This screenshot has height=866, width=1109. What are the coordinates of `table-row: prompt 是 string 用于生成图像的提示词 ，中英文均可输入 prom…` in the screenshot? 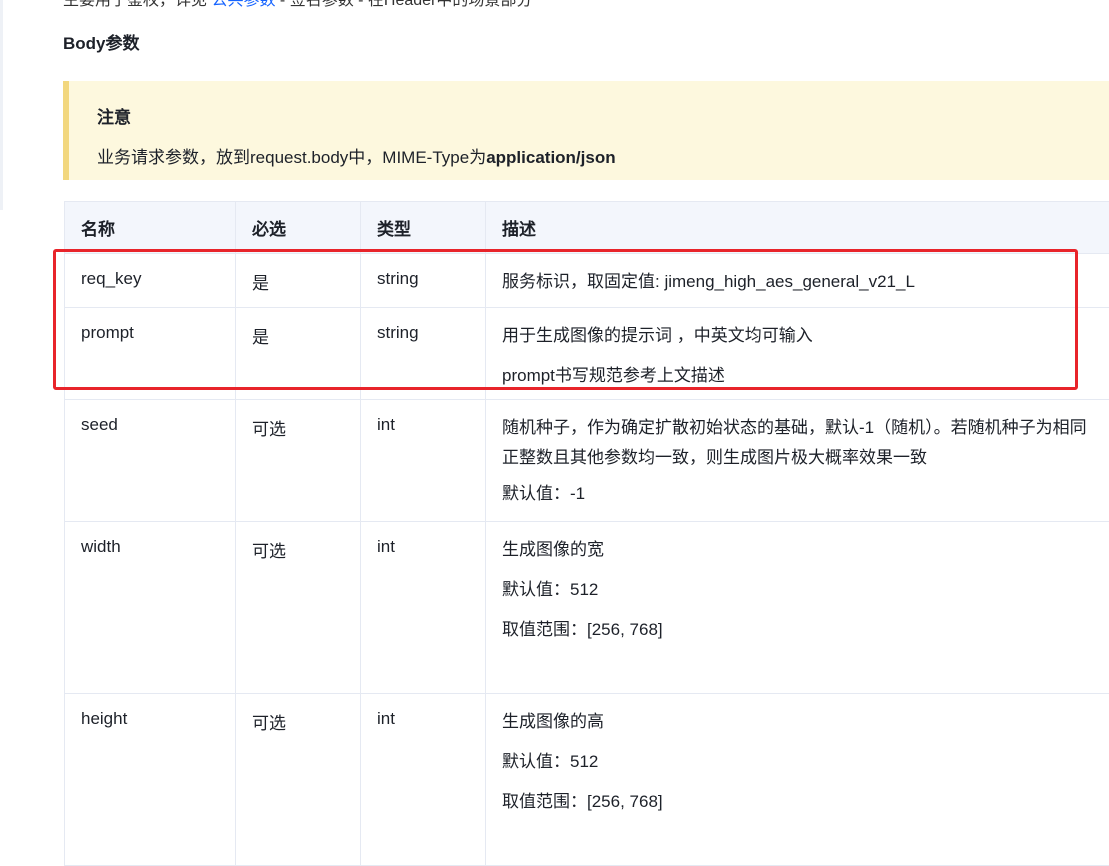 It's located at (587, 354).